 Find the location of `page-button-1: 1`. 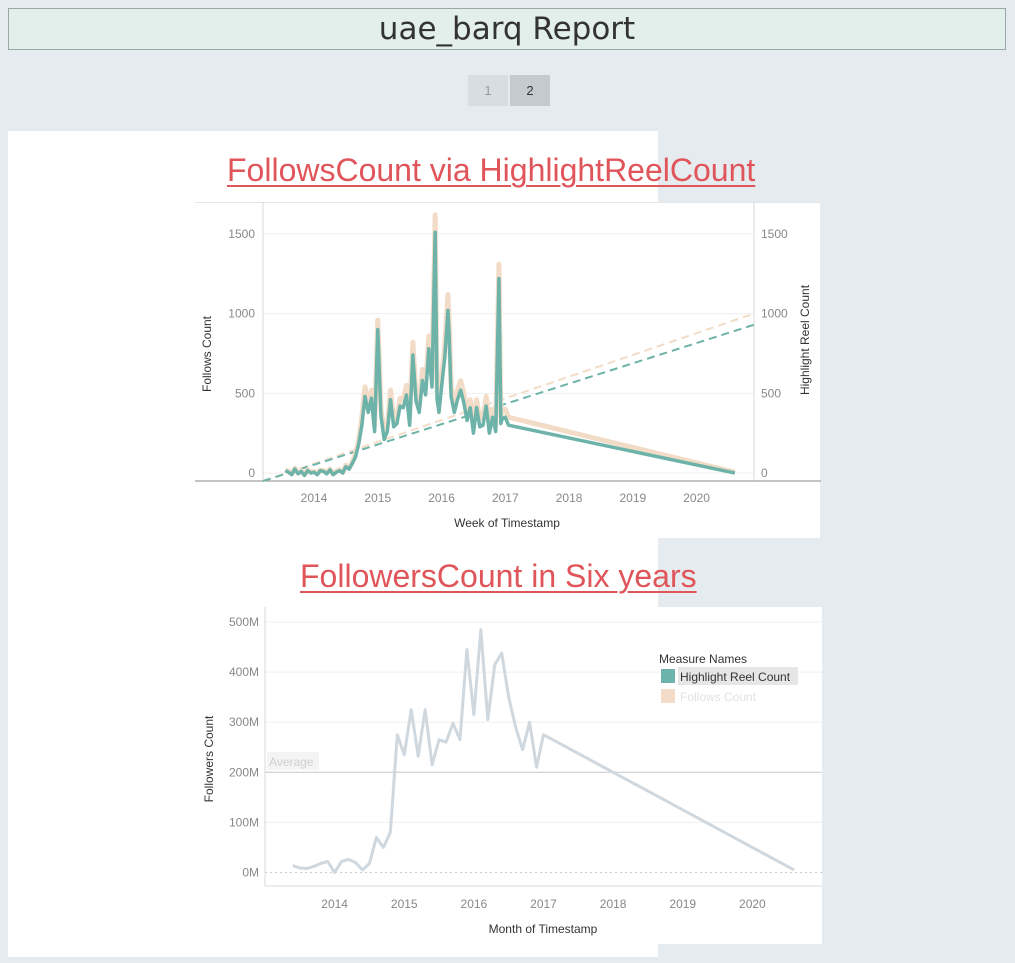

page-button-1: 1 is located at coordinates (488, 90).